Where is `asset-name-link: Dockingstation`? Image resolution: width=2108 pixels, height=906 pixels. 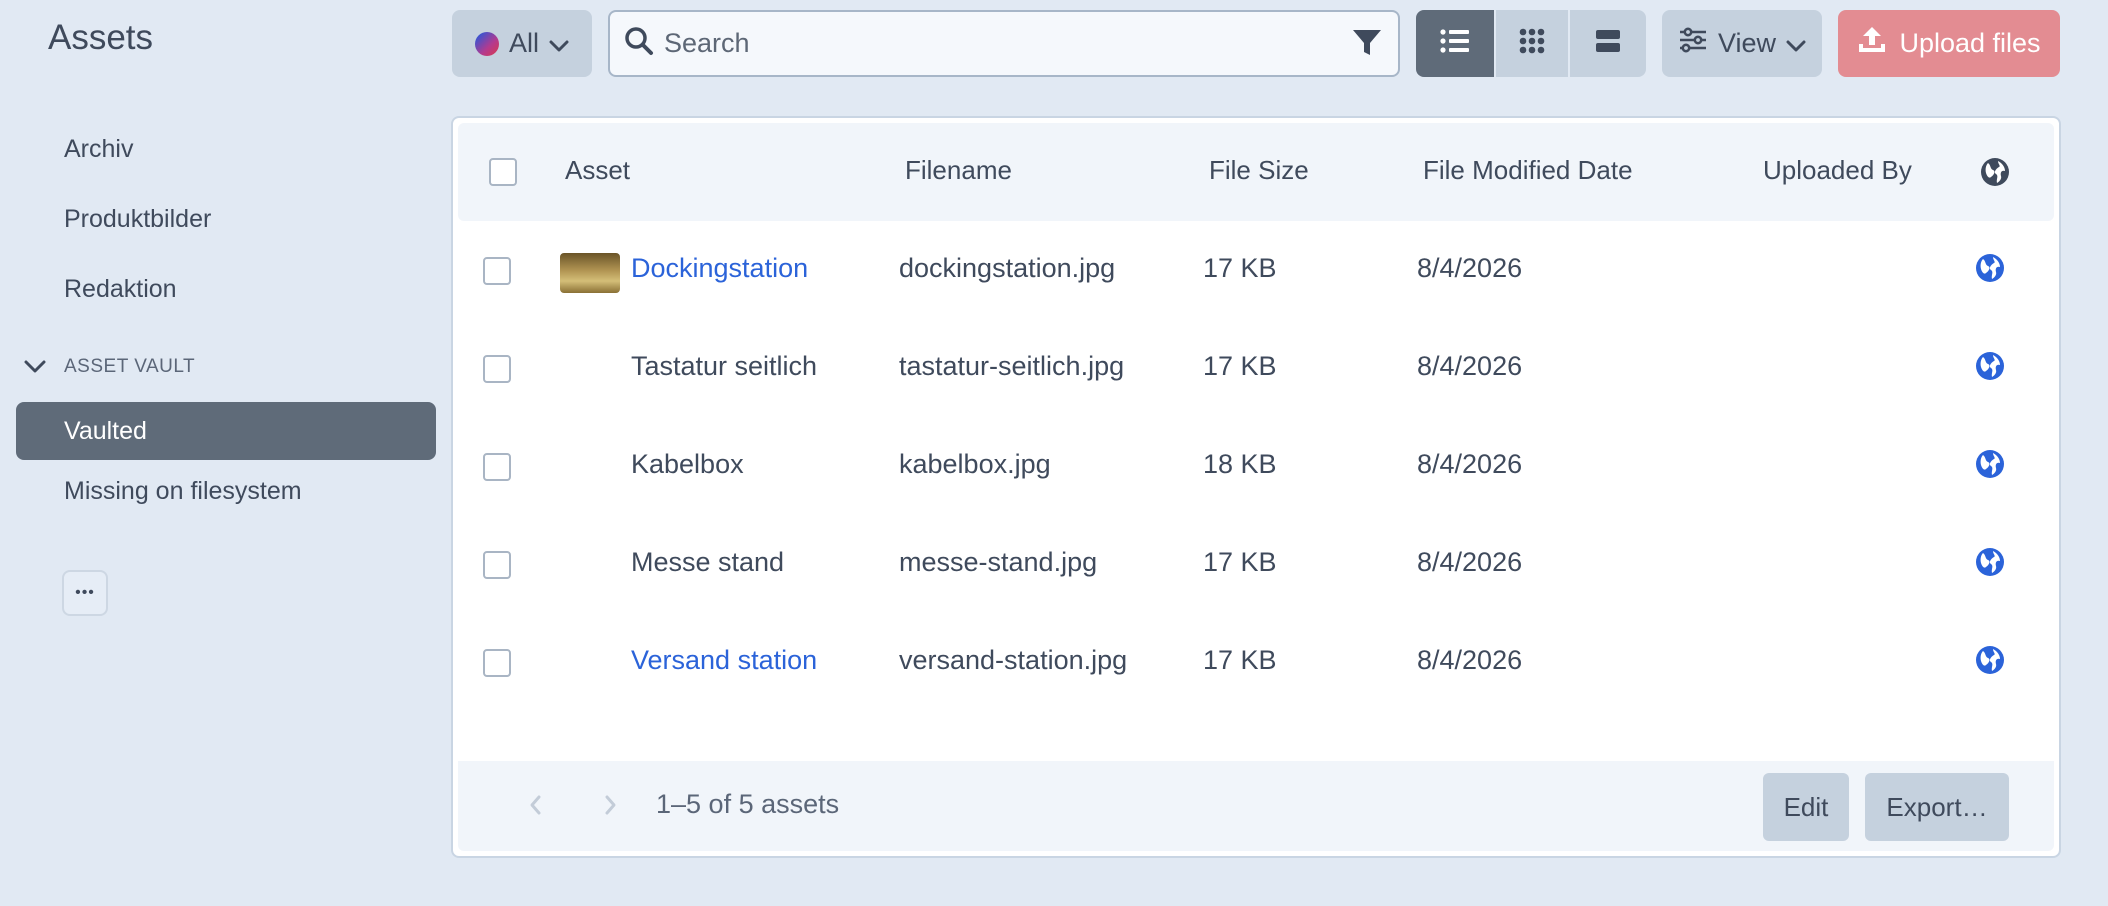
asset-name-link: Dockingstation is located at coordinates (719, 268).